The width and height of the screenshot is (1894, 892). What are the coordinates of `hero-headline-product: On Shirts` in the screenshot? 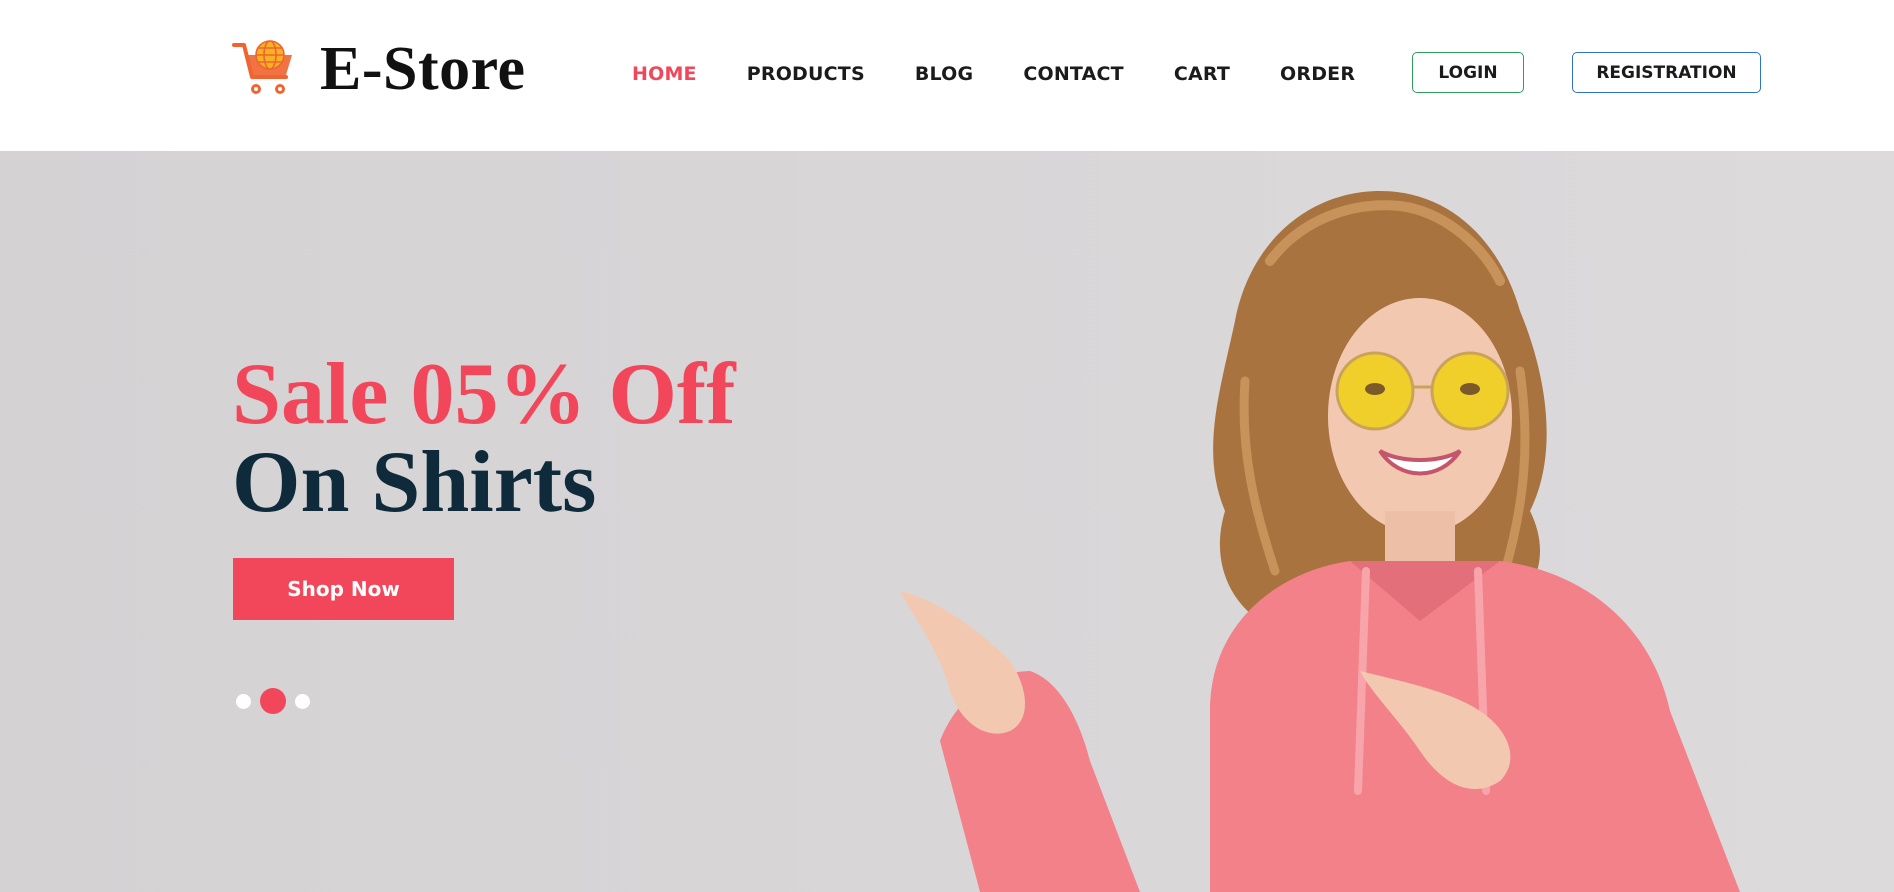 It's located at (414, 482).